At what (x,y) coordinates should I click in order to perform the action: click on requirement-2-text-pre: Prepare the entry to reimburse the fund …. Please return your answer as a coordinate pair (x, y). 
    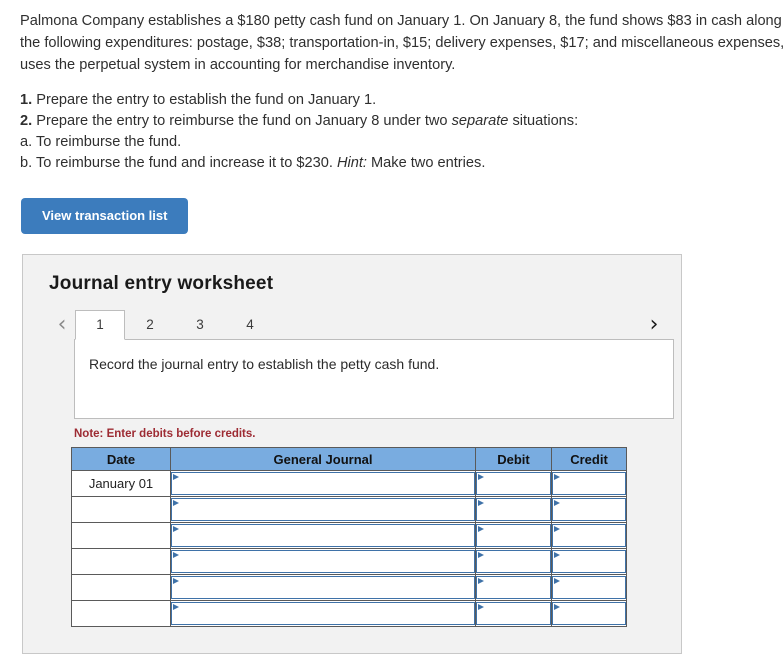
    Looking at the image, I should click on (242, 121).